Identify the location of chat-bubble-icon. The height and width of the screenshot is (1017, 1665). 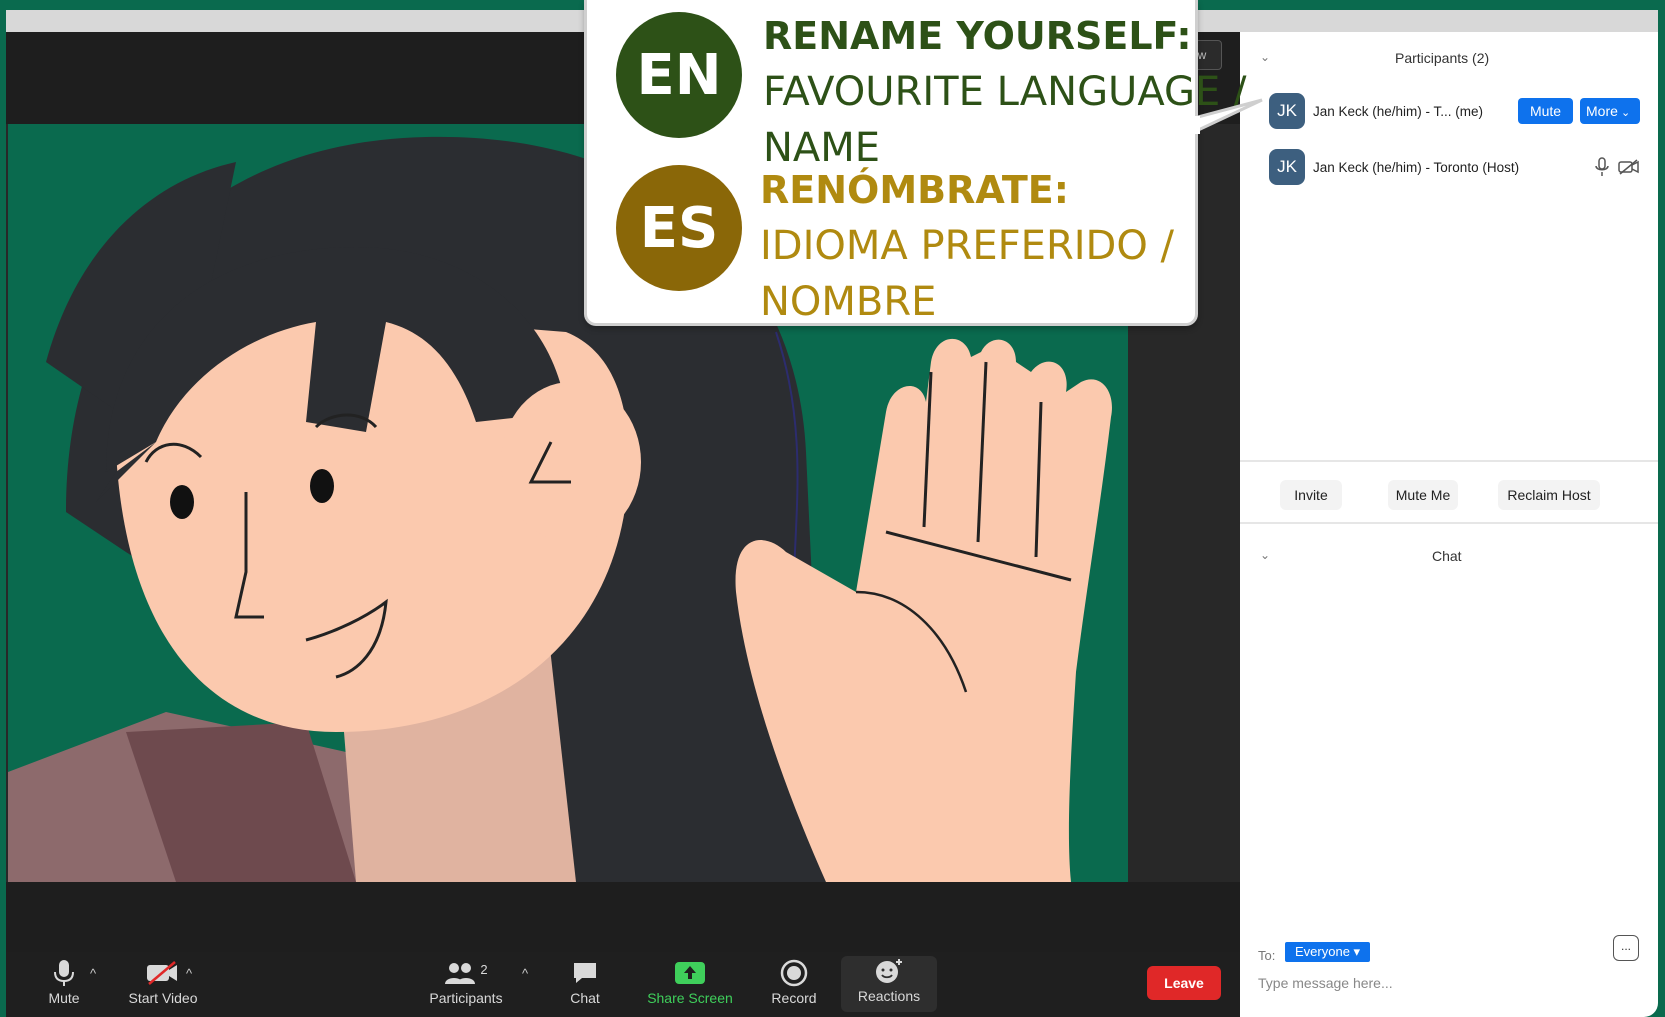
(585, 973).